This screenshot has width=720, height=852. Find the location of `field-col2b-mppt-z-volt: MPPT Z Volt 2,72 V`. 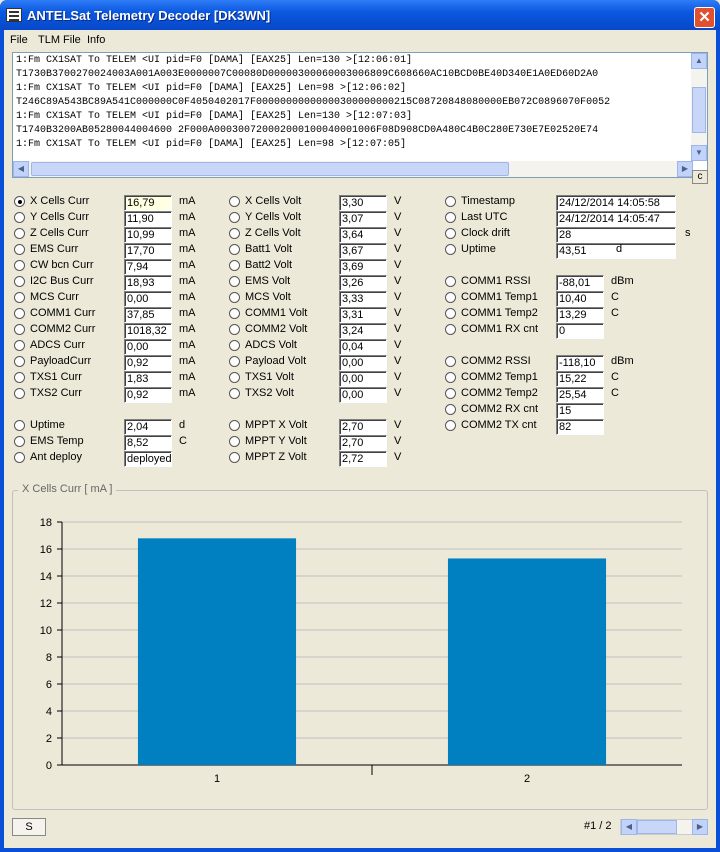

field-col2b-mppt-z-volt: MPPT Z Volt 2,72 V is located at coordinates (334, 459).